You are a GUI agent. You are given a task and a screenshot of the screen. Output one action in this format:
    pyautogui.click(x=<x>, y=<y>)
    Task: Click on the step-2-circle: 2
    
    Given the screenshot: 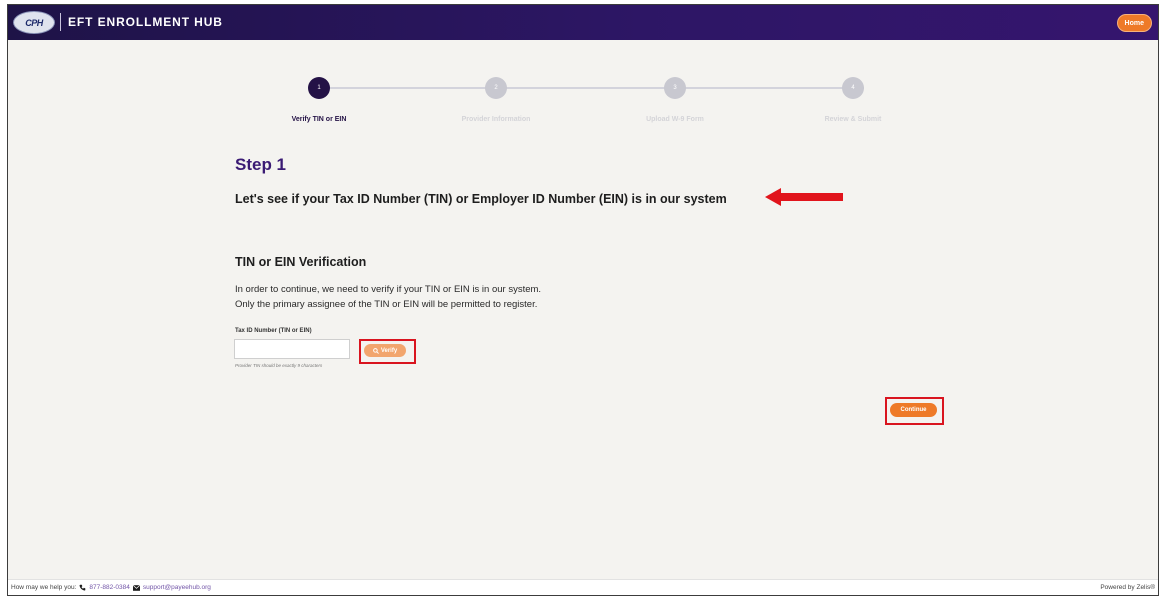 What is the action you would take?
    pyautogui.click(x=496, y=88)
    